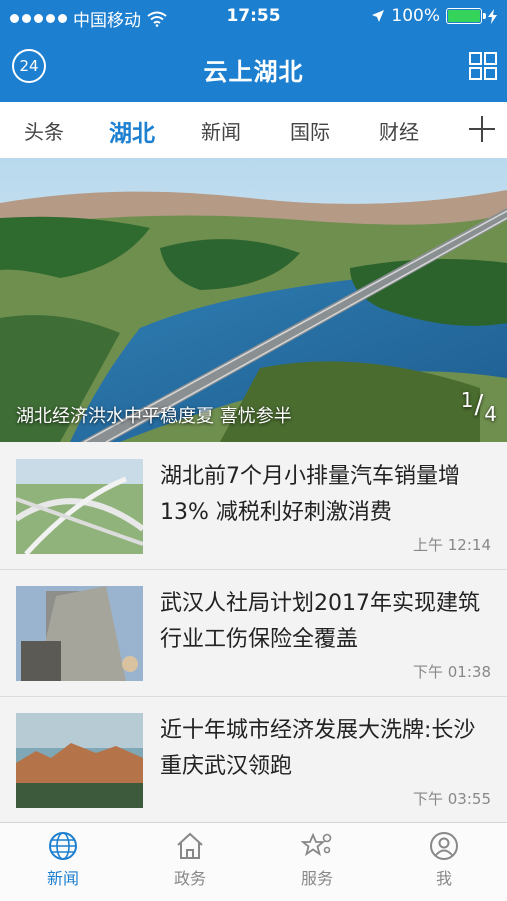 Image resolution: width=507 pixels, height=901 pixels. Describe the element at coordinates (253, 130) in the screenshot. I see `channel-tabs: 头条 湖北 新闻 国际 财经` at that location.